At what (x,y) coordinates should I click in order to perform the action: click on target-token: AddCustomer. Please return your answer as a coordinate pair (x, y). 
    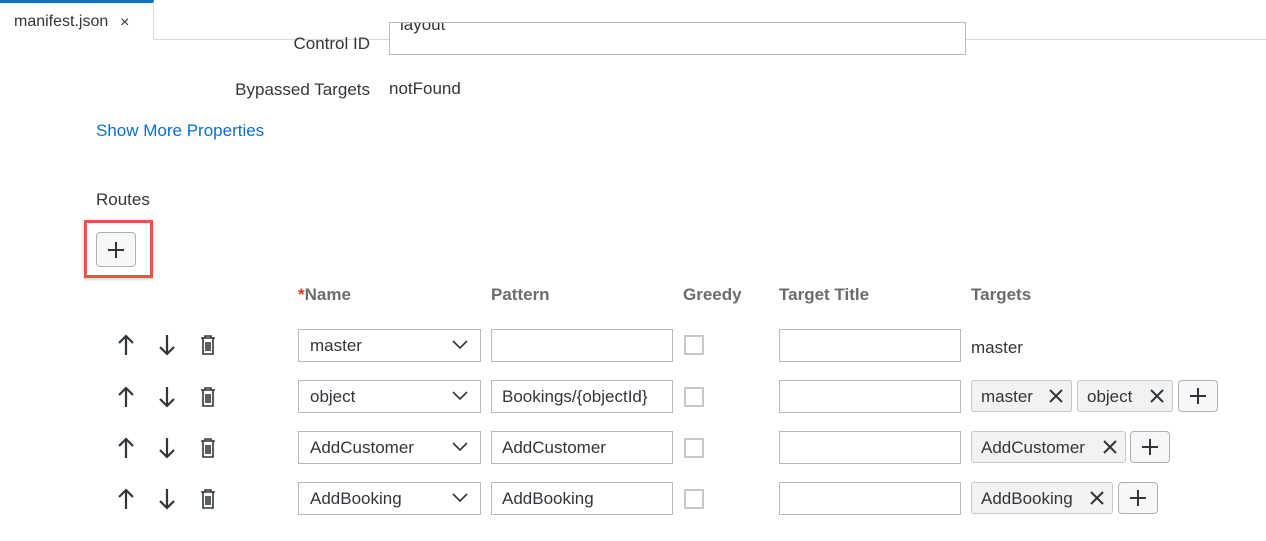
    Looking at the image, I should click on (1048, 447).